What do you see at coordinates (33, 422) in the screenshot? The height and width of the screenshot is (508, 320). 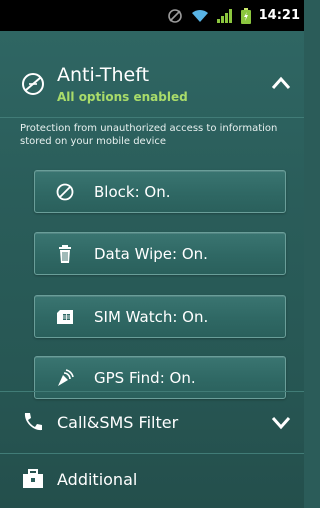 I see `phone-icon` at bounding box center [33, 422].